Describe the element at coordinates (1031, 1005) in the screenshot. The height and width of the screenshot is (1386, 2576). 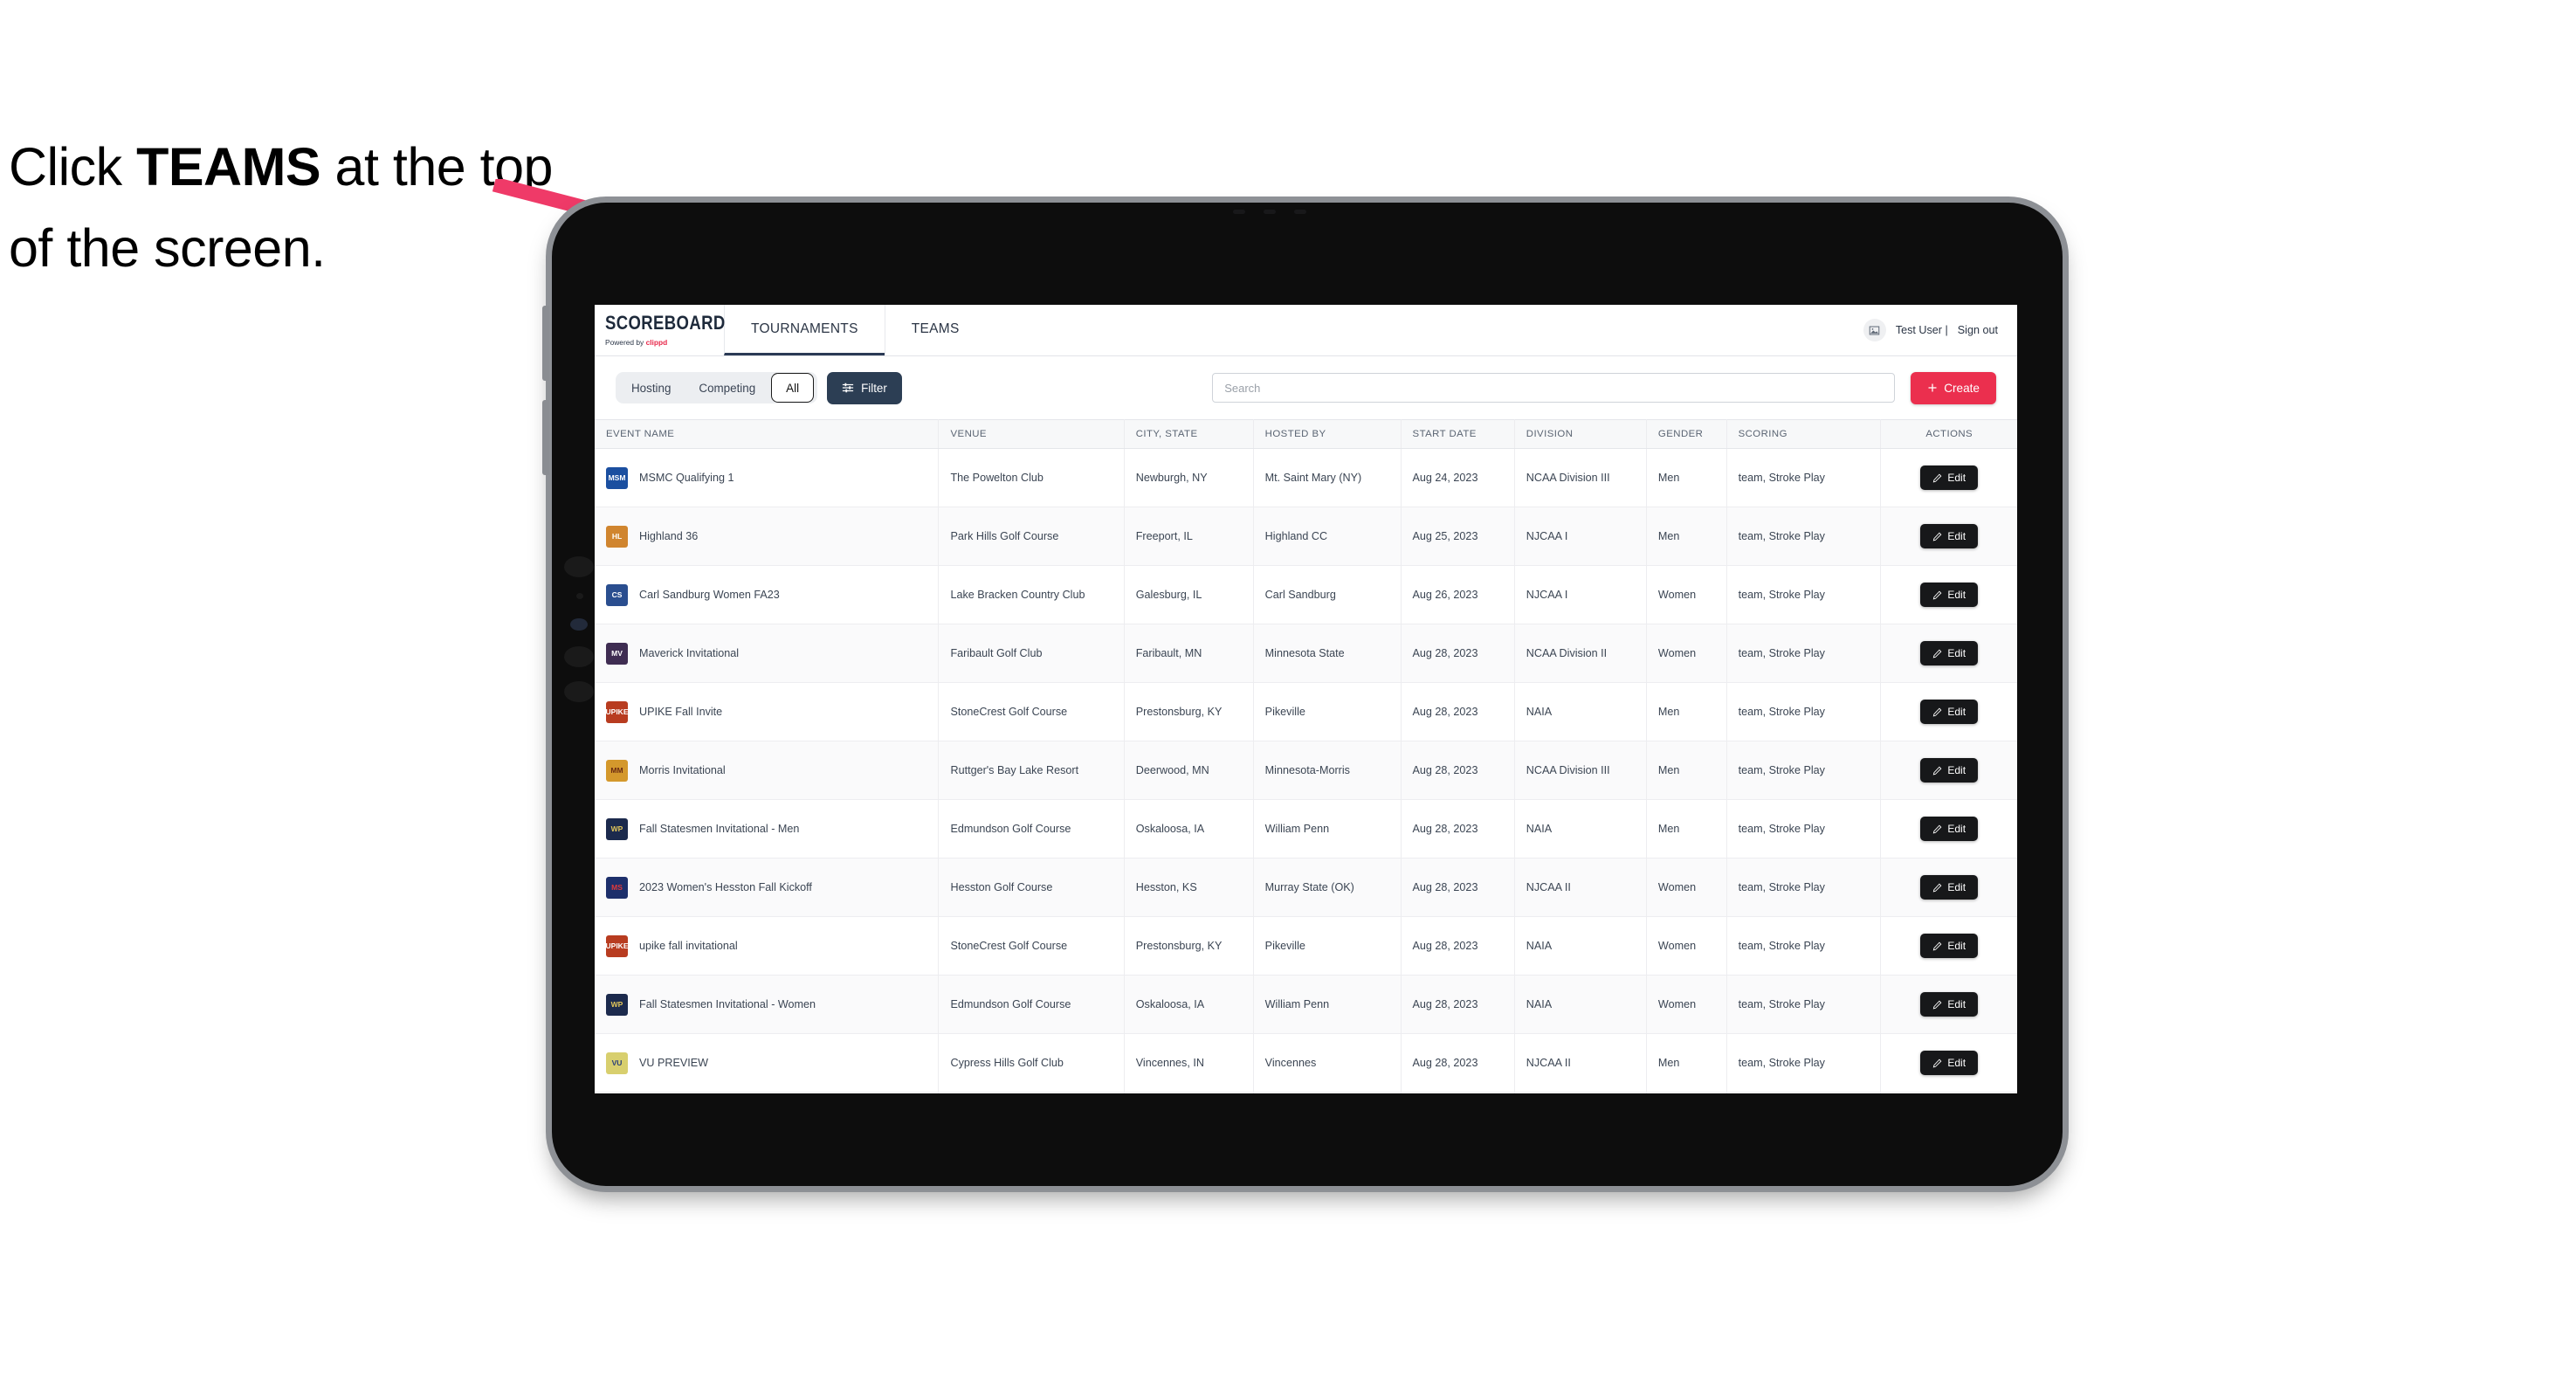
I see `cell-venue: Edmundson Golf Course` at that location.